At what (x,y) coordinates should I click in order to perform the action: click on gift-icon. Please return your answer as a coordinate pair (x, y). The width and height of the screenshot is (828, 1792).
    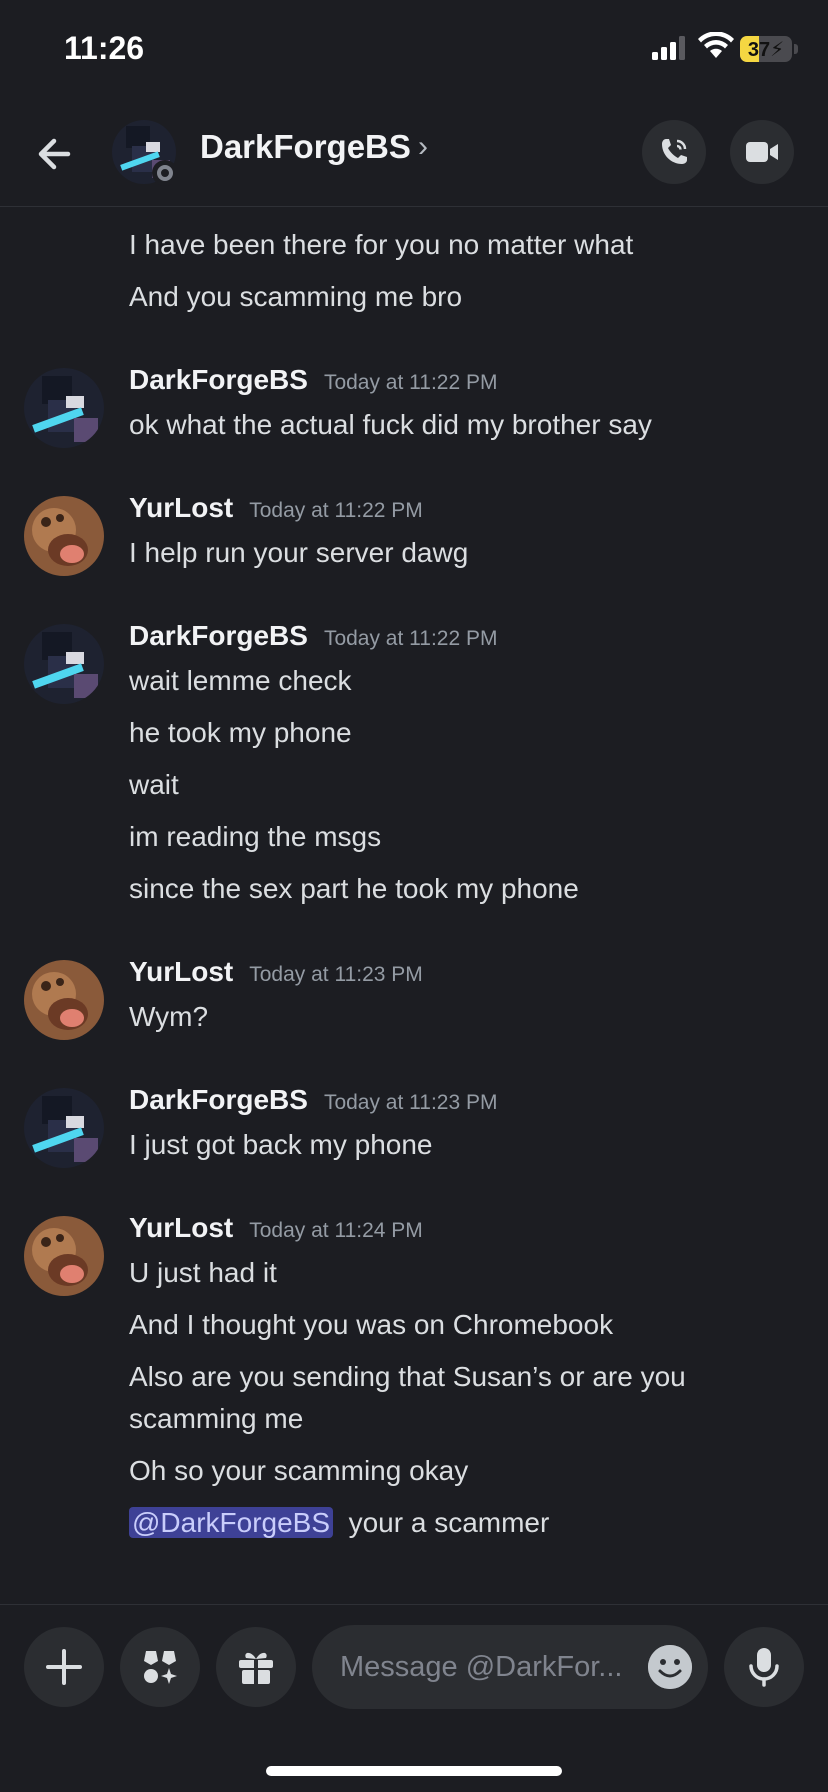
    Looking at the image, I should click on (256, 1668).